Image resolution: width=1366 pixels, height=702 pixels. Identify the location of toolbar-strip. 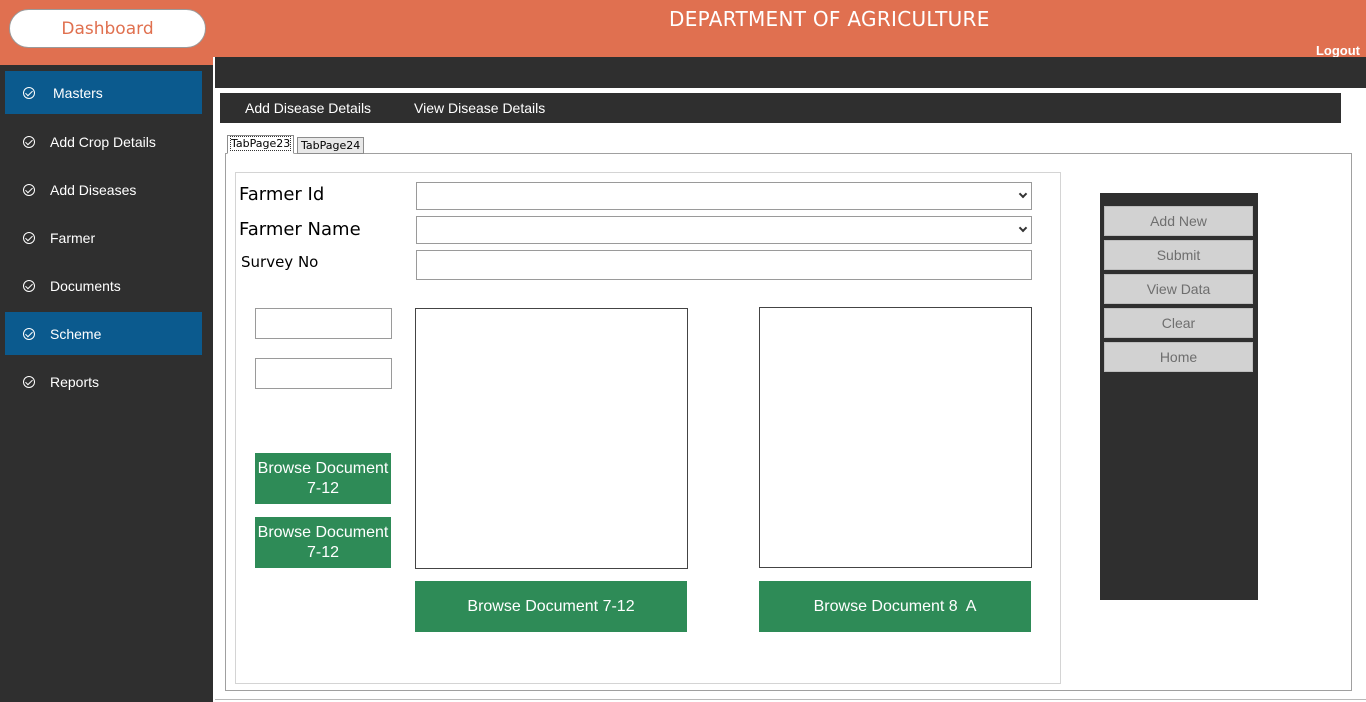
(790, 72).